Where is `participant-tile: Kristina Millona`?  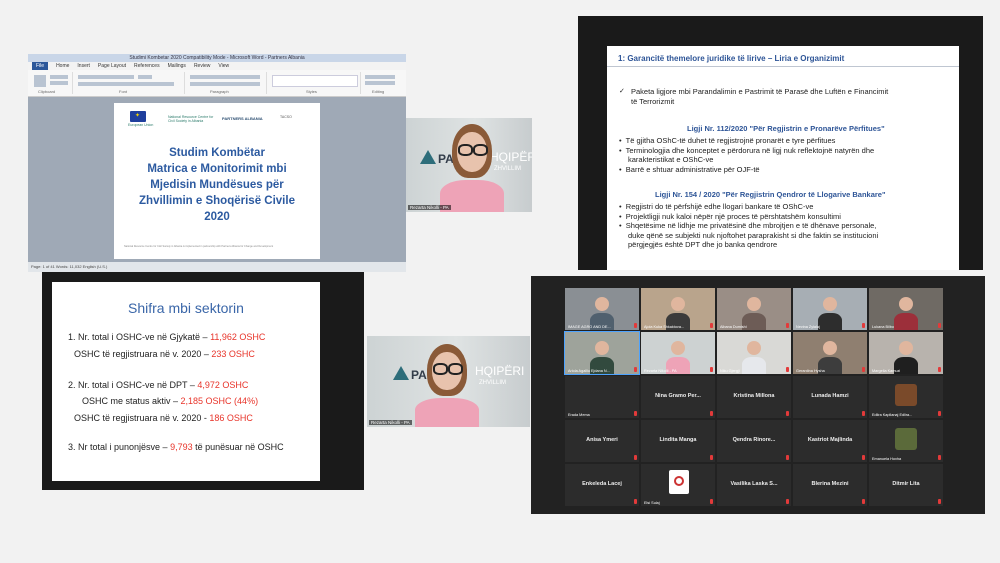
participant-tile: Kristina Millona is located at coordinates (754, 397).